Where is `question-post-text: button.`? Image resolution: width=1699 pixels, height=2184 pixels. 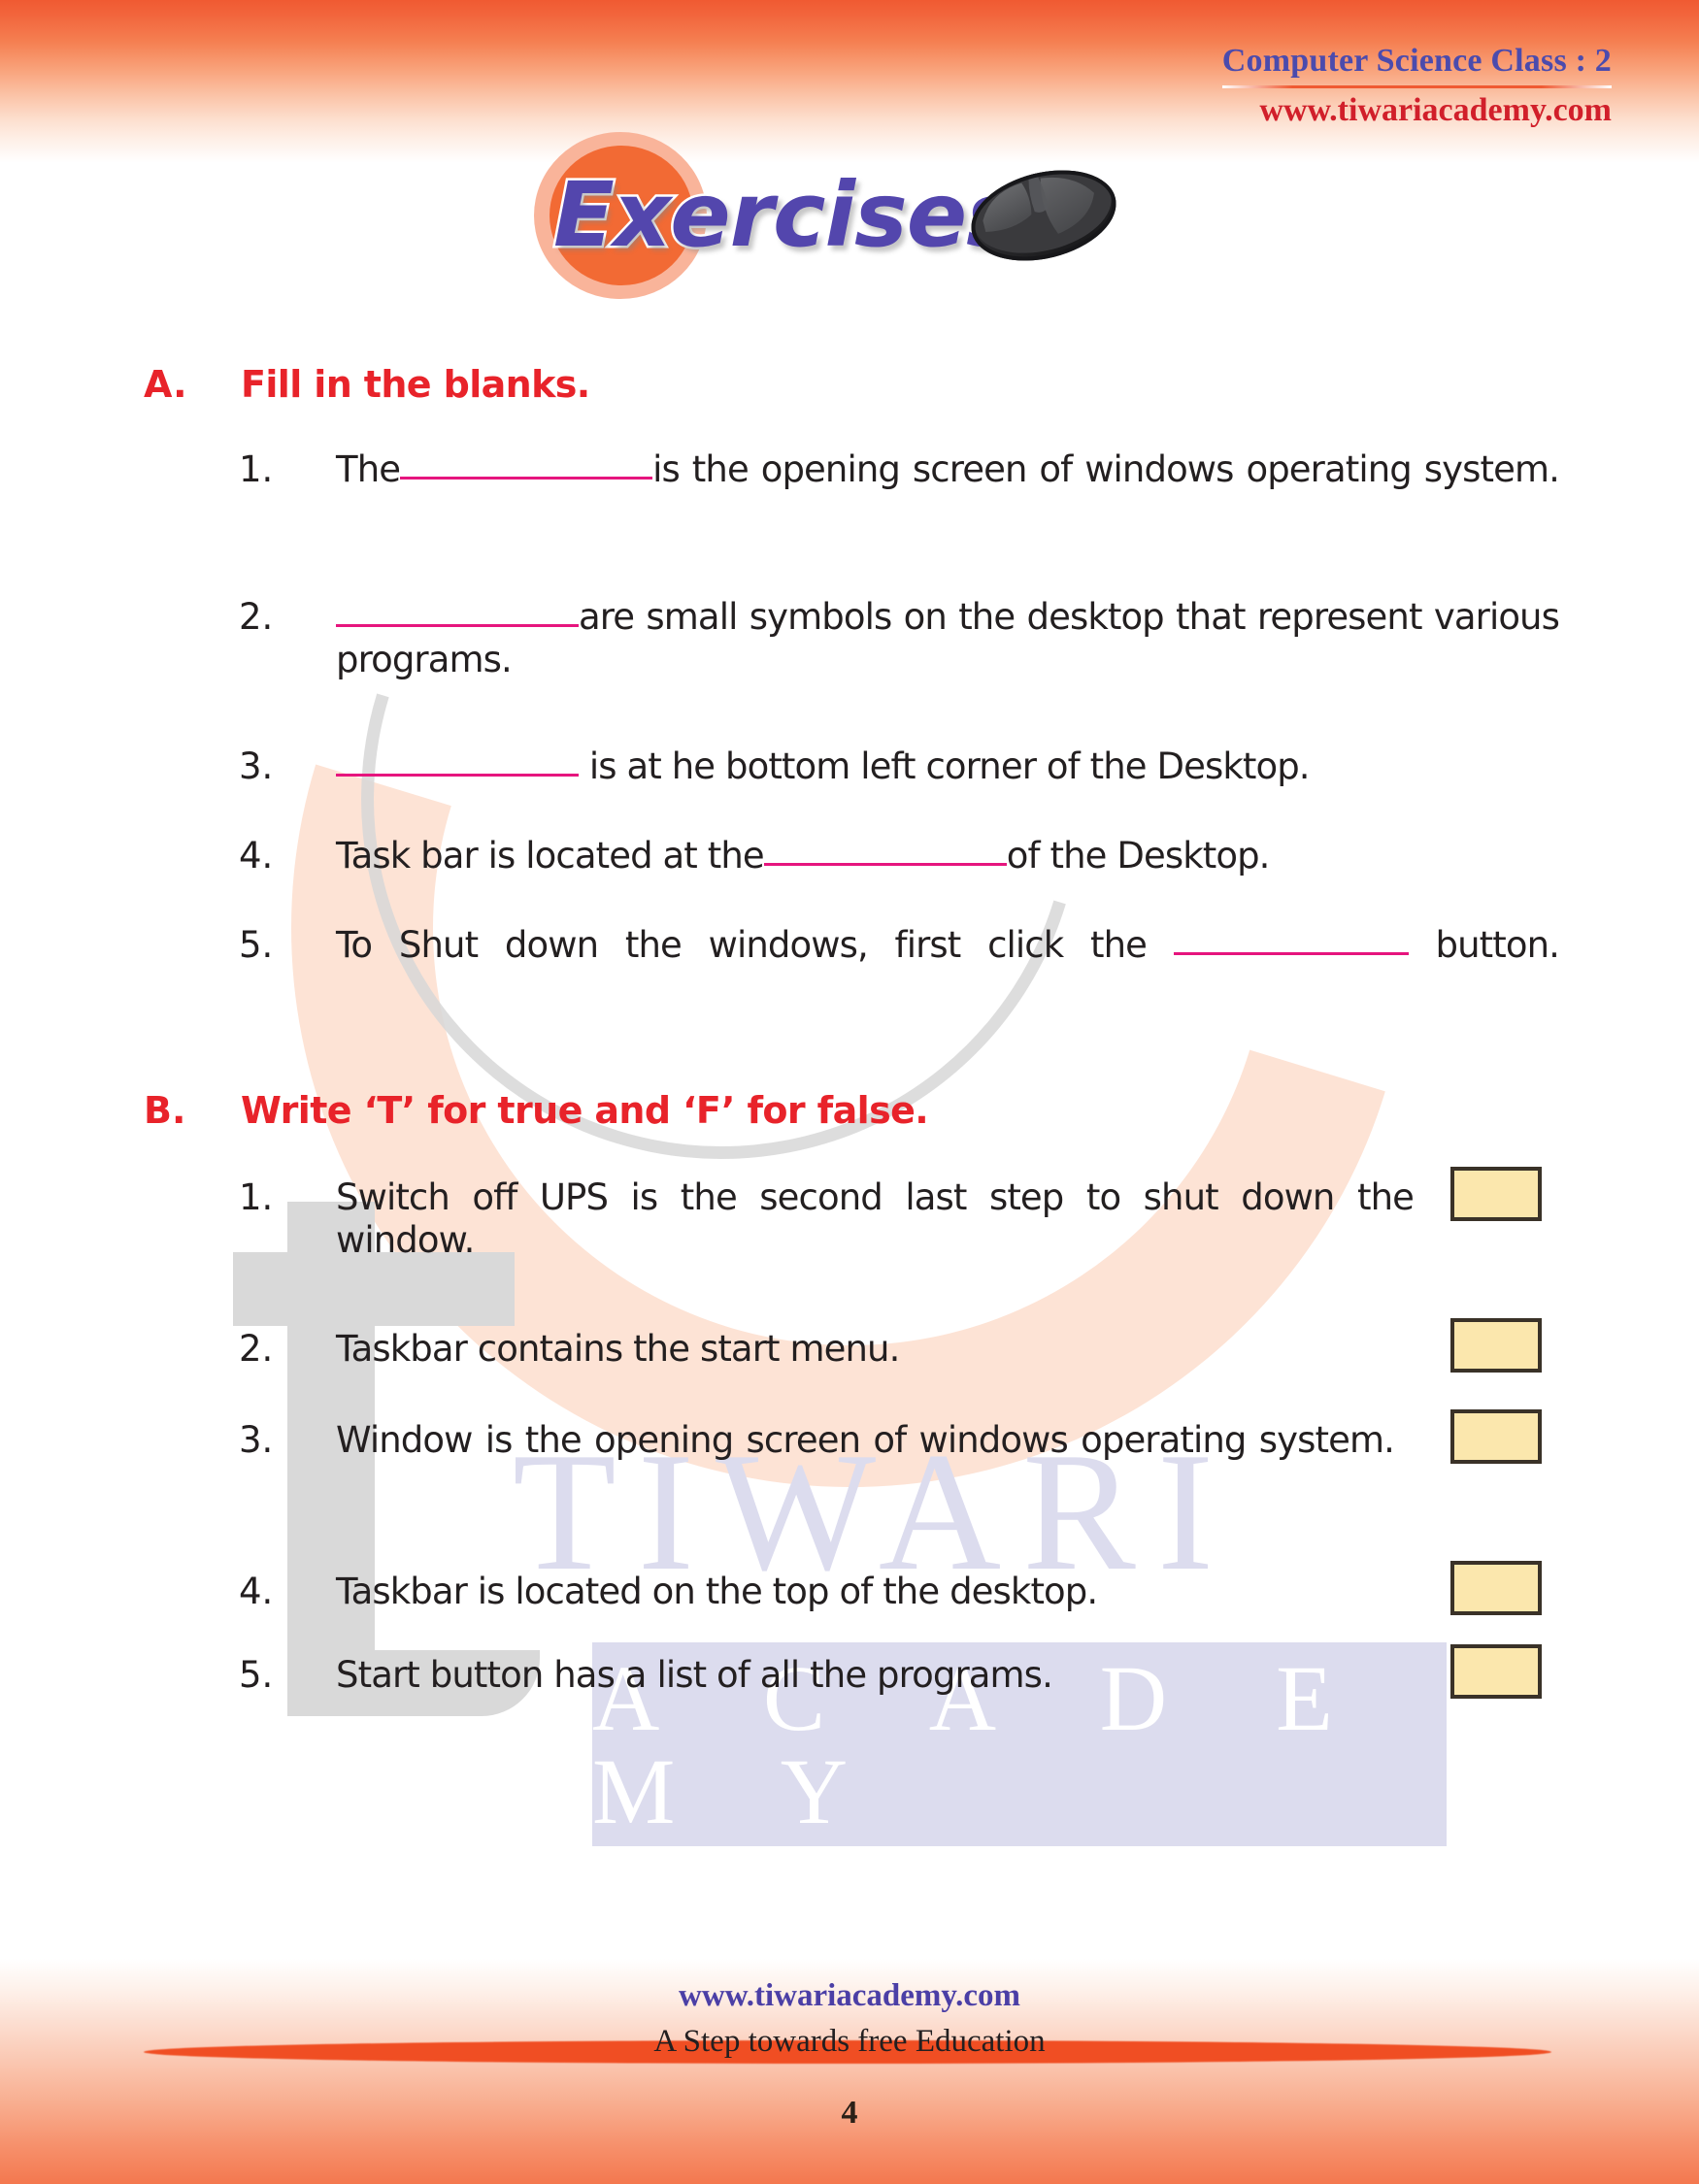
question-post-text: button. is located at coordinates (1483, 945).